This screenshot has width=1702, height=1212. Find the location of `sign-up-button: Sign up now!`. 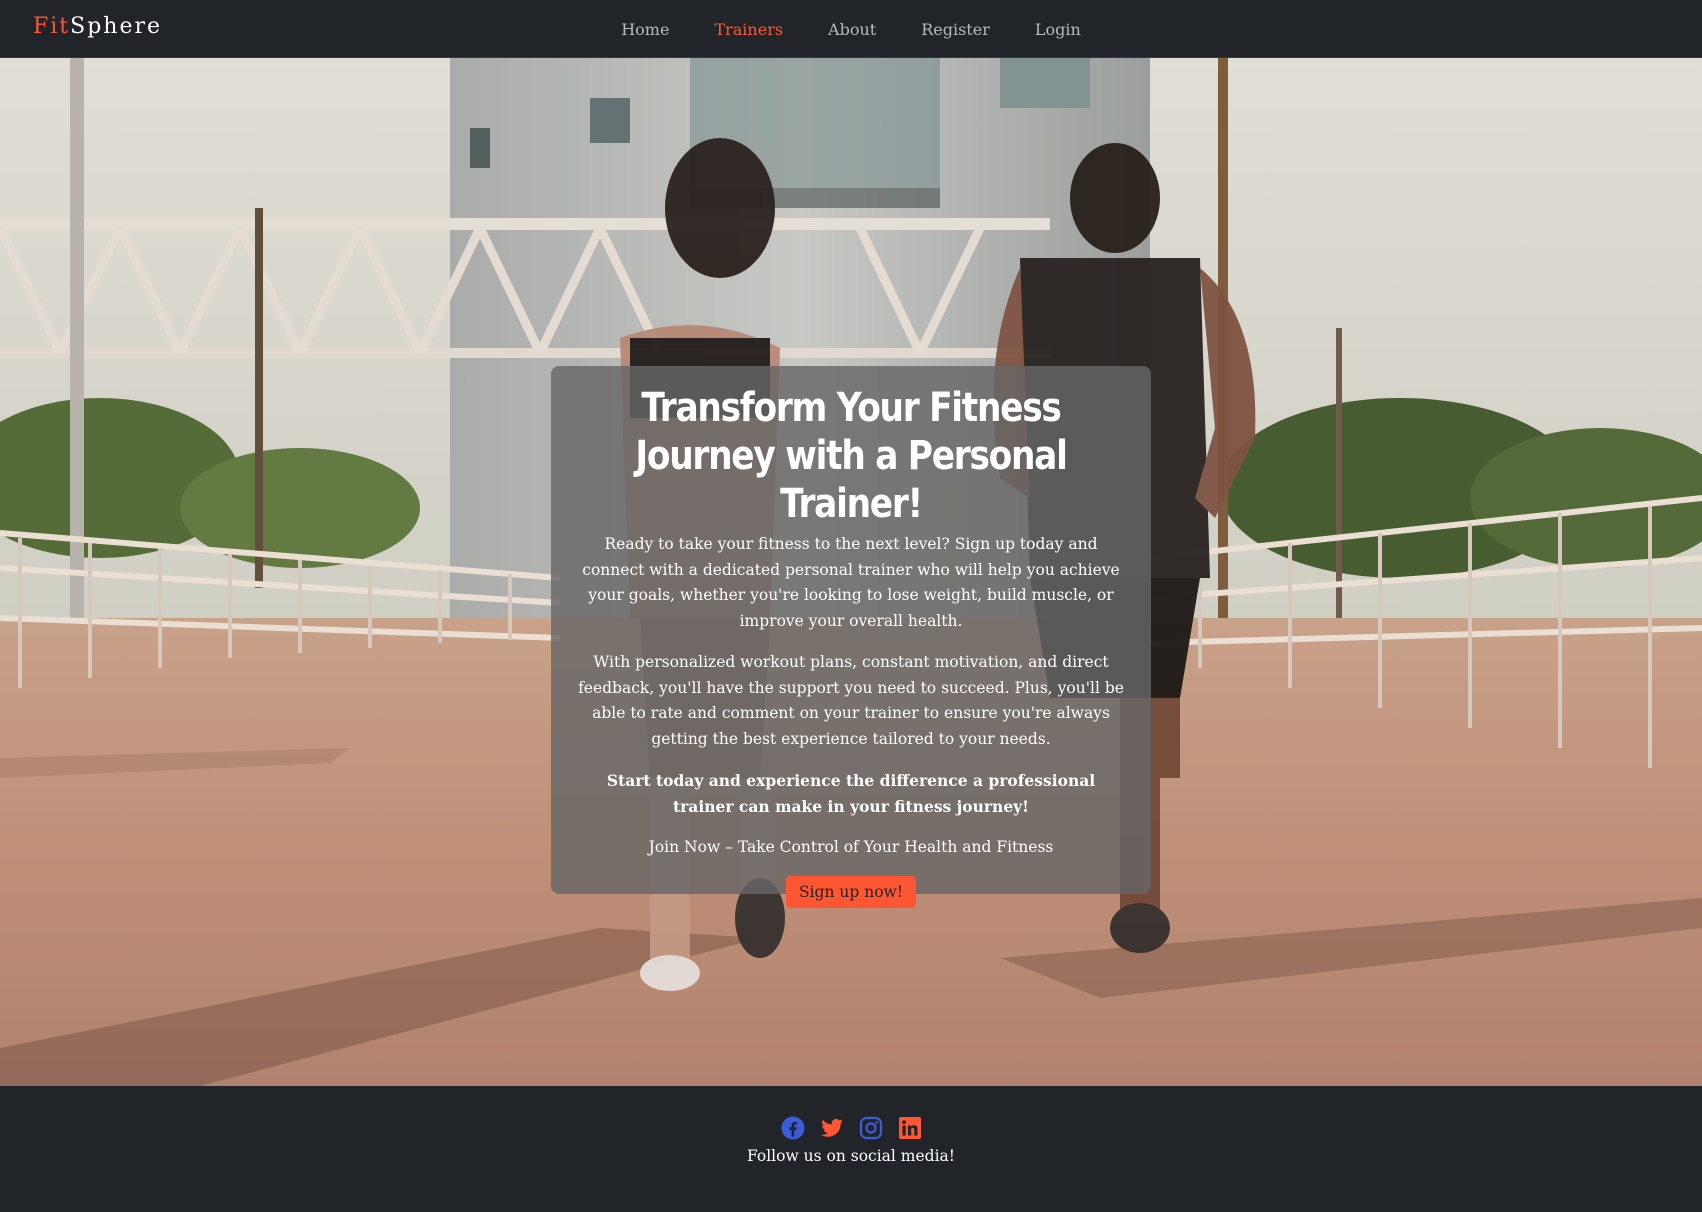

sign-up-button: Sign up now! is located at coordinates (851, 891).